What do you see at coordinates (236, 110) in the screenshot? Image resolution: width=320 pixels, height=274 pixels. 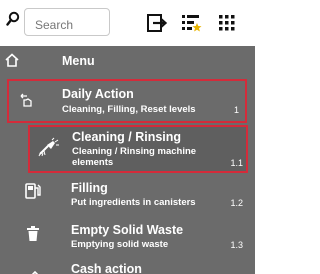 I see `menu-item-number: 1` at bounding box center [236, 110].